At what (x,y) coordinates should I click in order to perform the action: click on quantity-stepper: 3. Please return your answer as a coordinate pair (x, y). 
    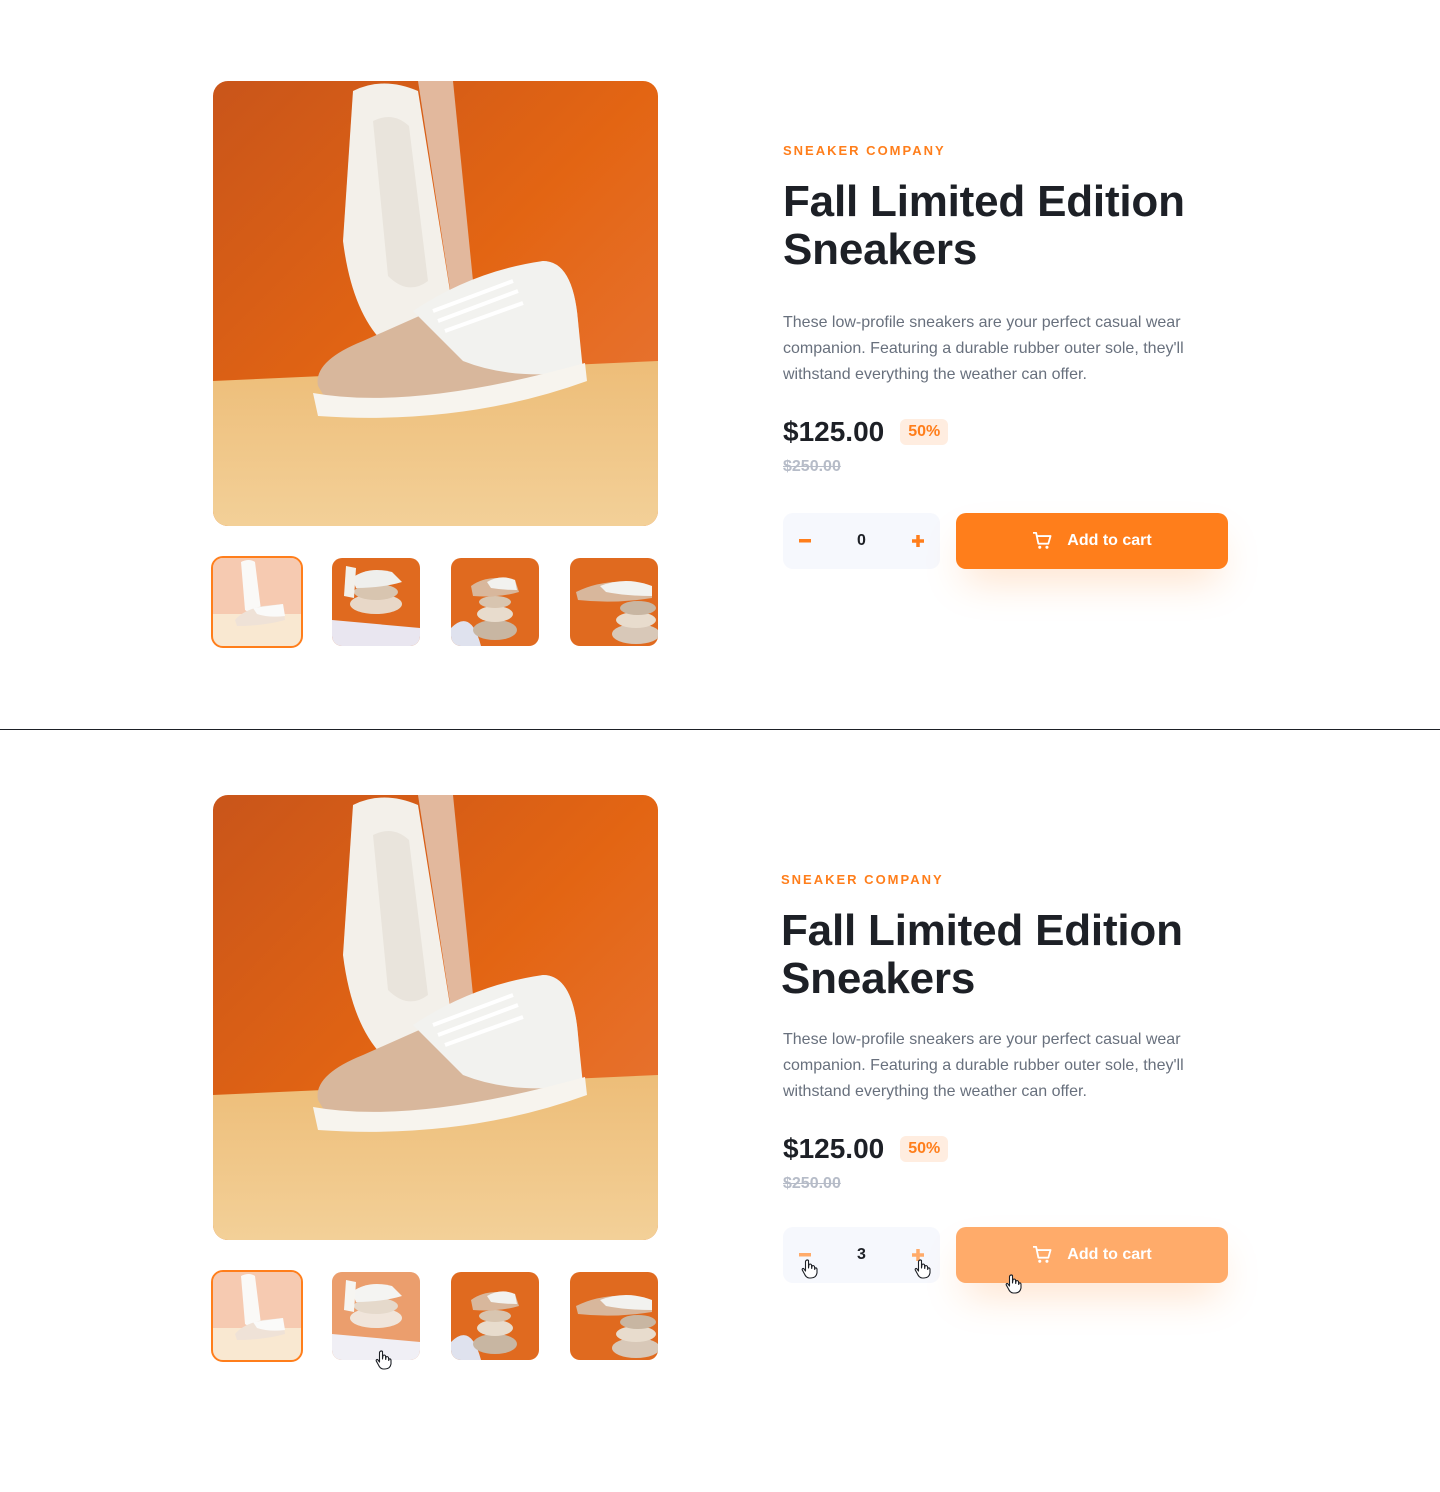
    Looking at the image, I should click on (861, 1255).